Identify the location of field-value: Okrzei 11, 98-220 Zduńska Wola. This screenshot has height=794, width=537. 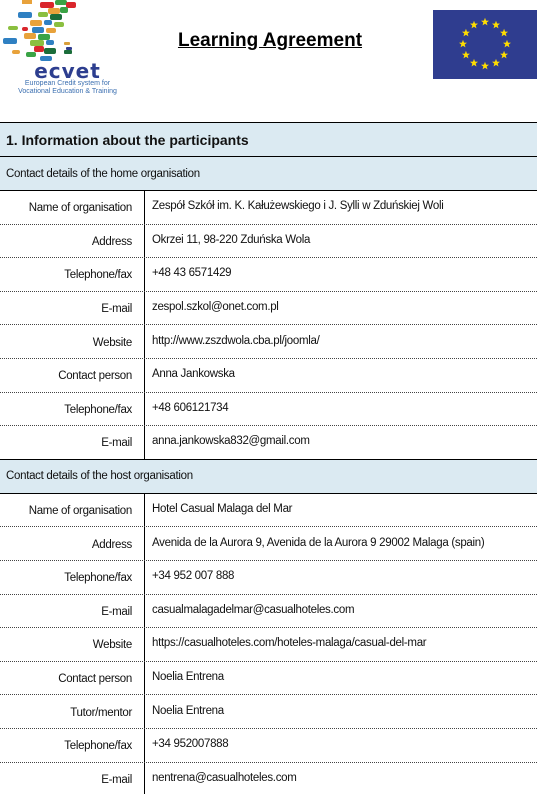
(231, 239).